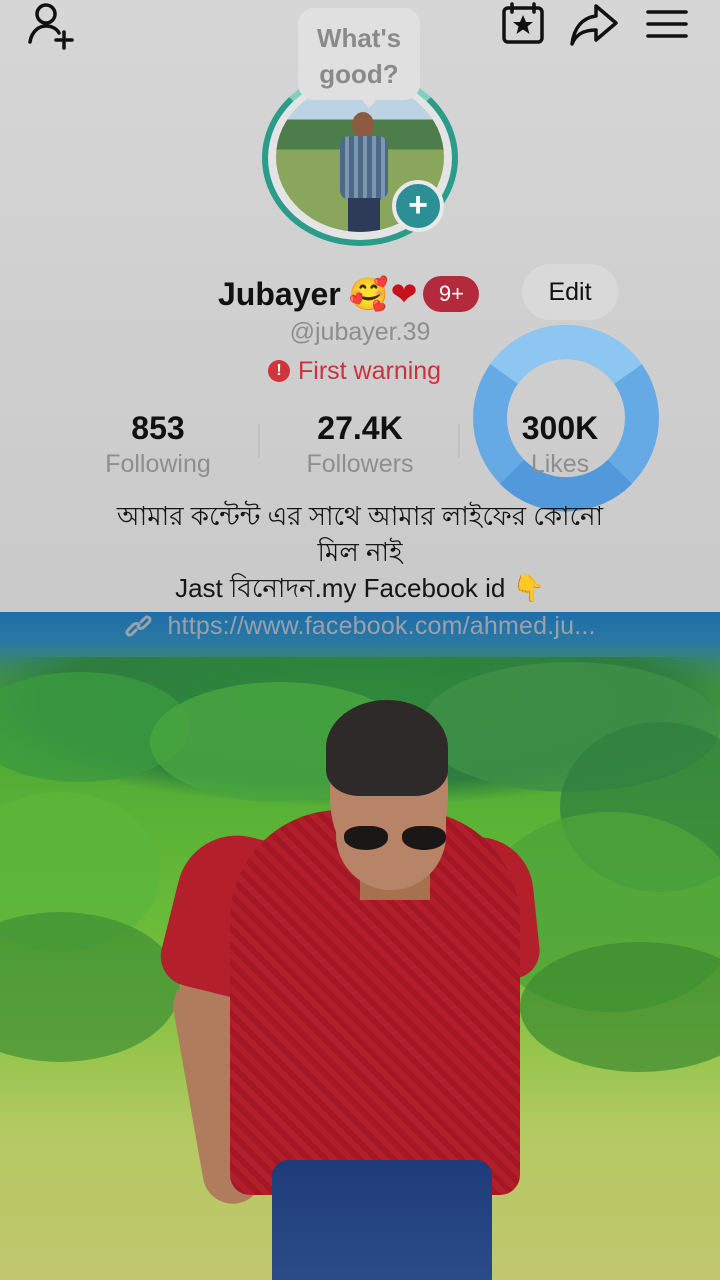 This screenshot has width=720, height=1280. Describe the element at coordinates (359, 38) in the screenshot. I see `status-line-1: What's` at that location.